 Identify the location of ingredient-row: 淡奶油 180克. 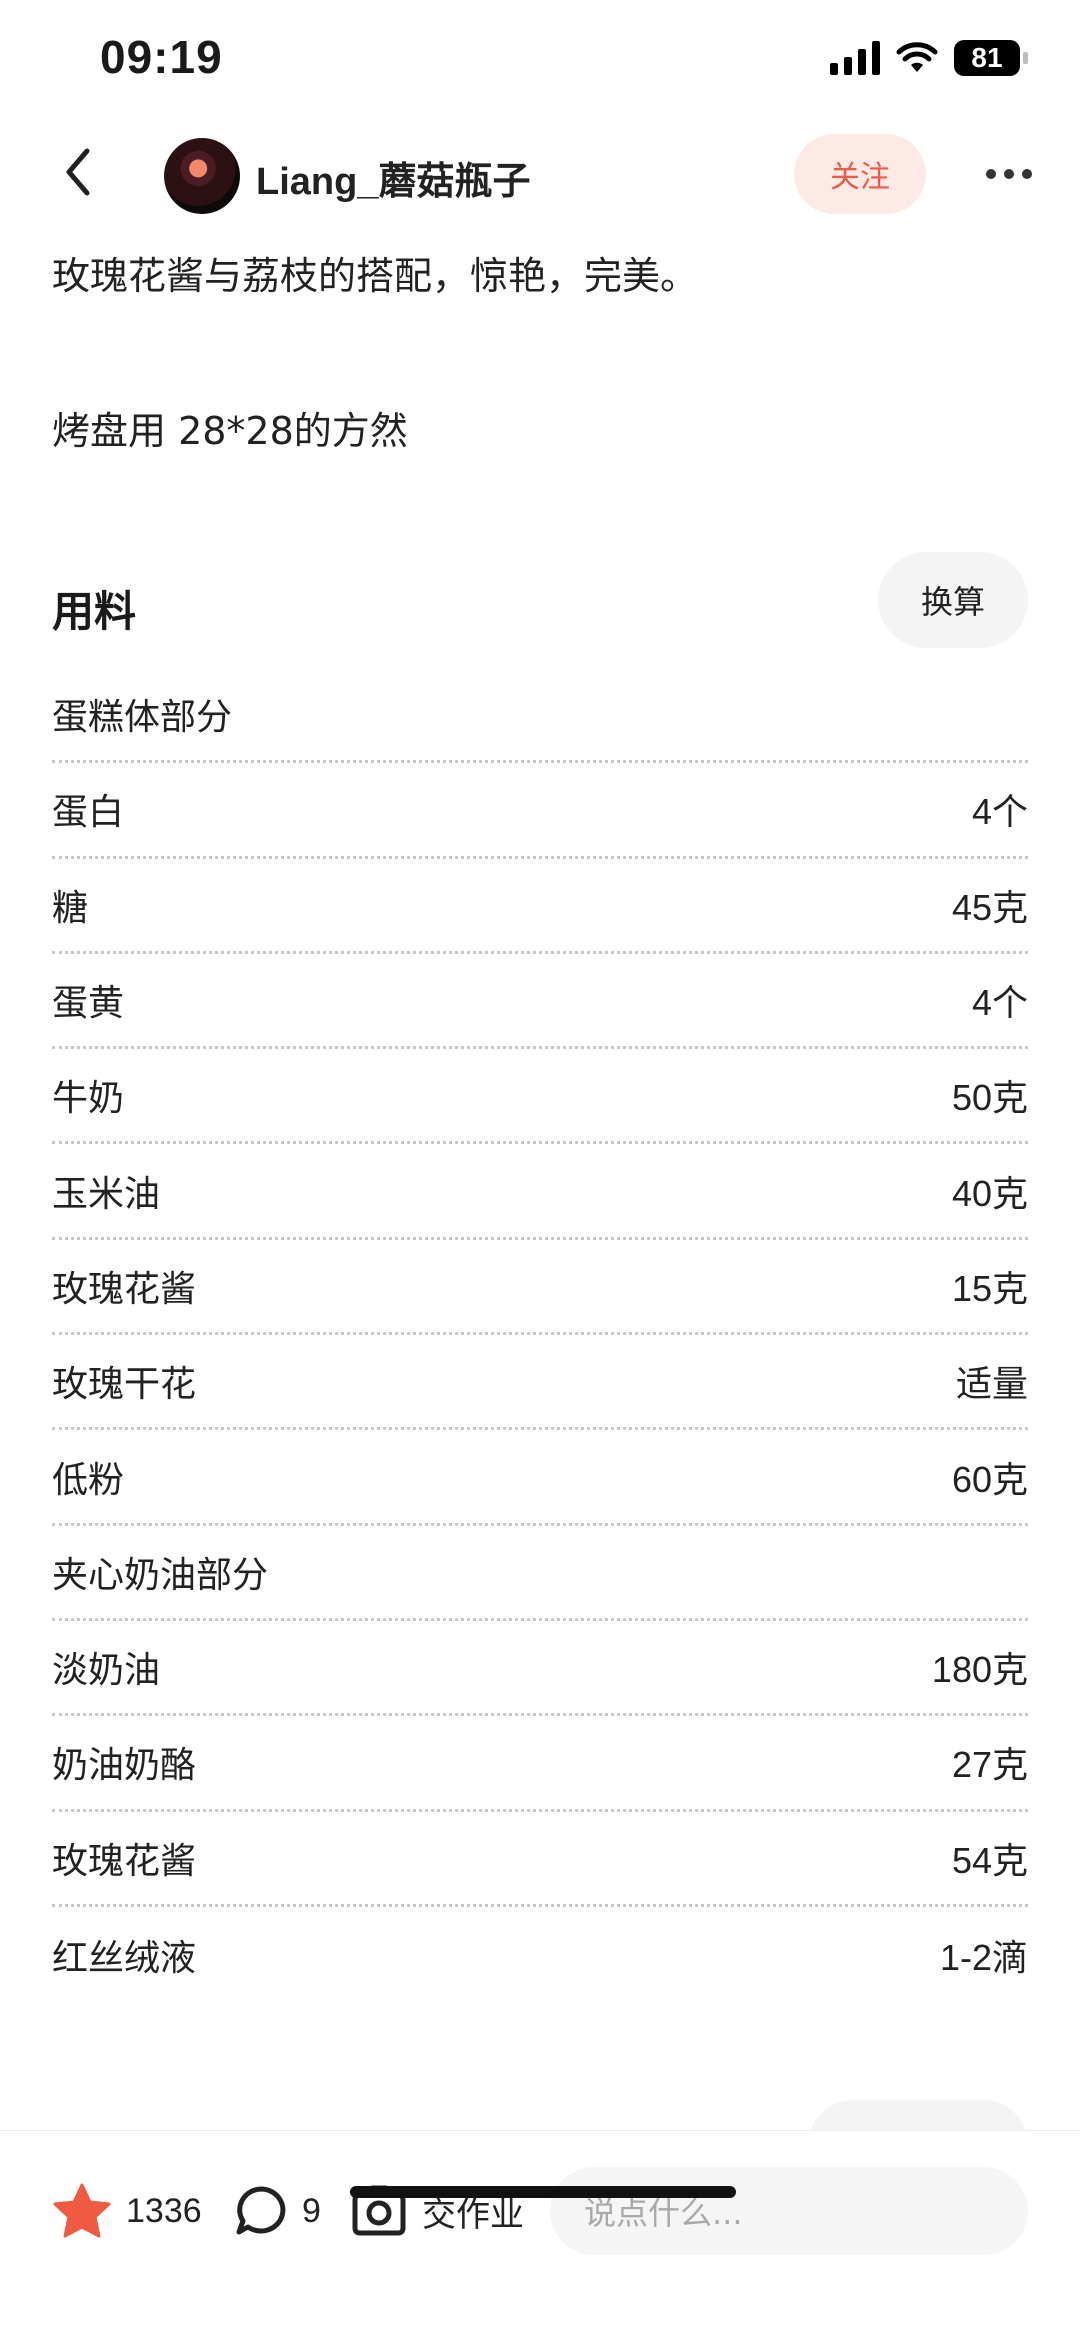
(540, 1669).